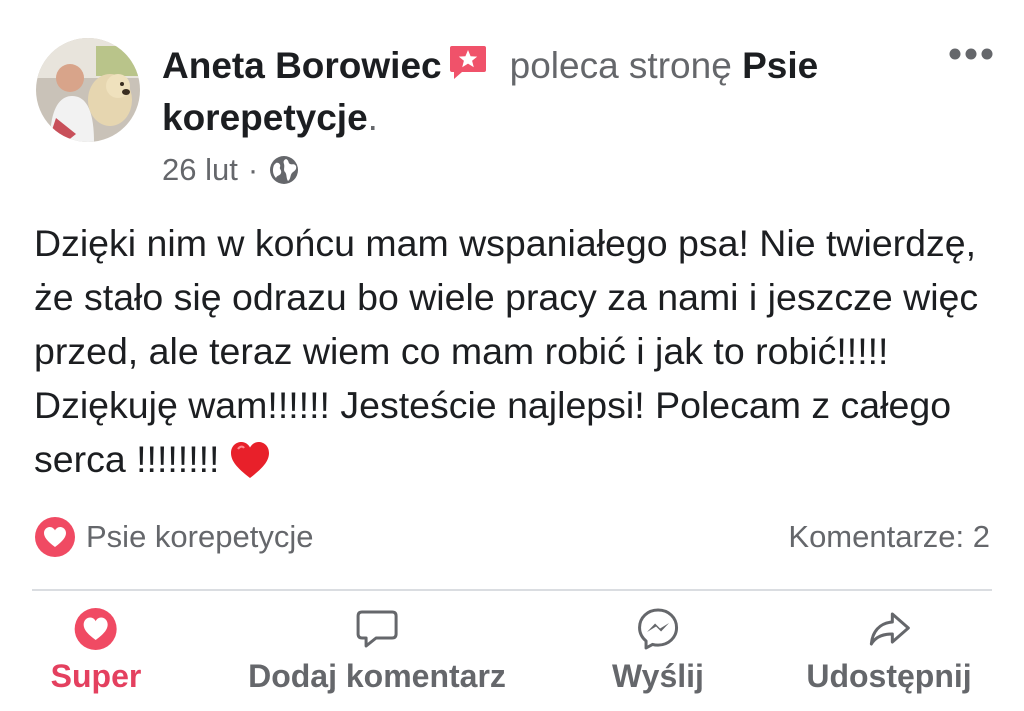  What do you see at coordinates (284, 170) in the screenshot?
I see `globe-icon` at bounding box center [284, 170].